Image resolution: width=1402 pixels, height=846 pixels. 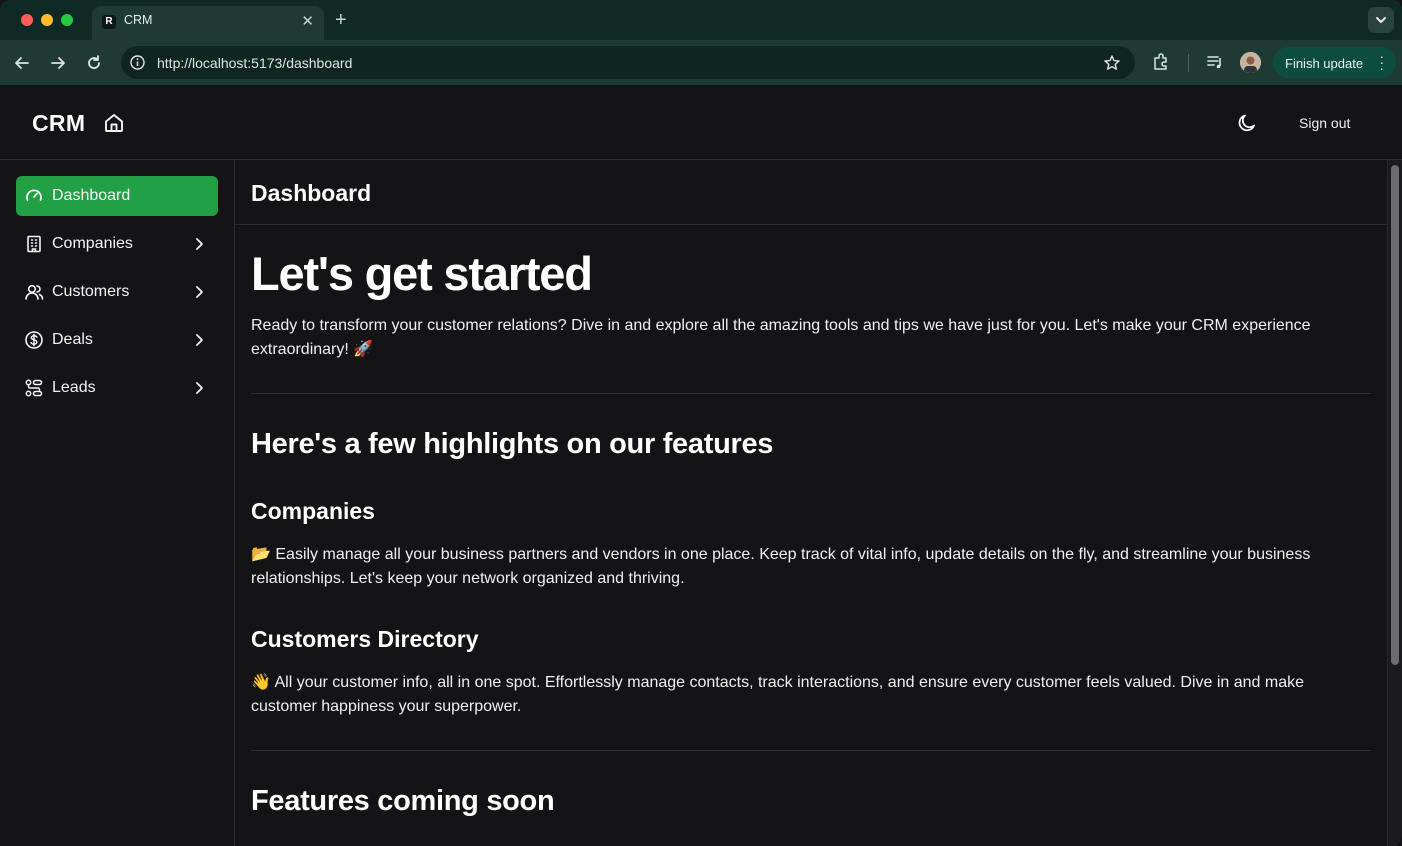 I want to click on dollar-circle-icon, so click(x=34, y=340).